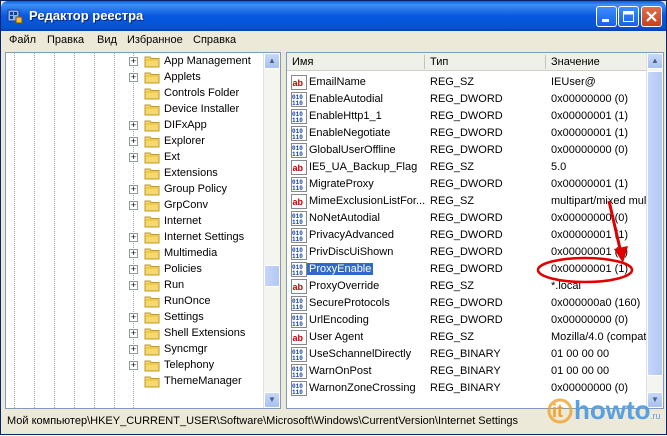 The width and height of the screenshot is (667, 436). Describe the element at coordinates (65, 40) in the screenshot. I see `menu-edit: Правка` at that location.